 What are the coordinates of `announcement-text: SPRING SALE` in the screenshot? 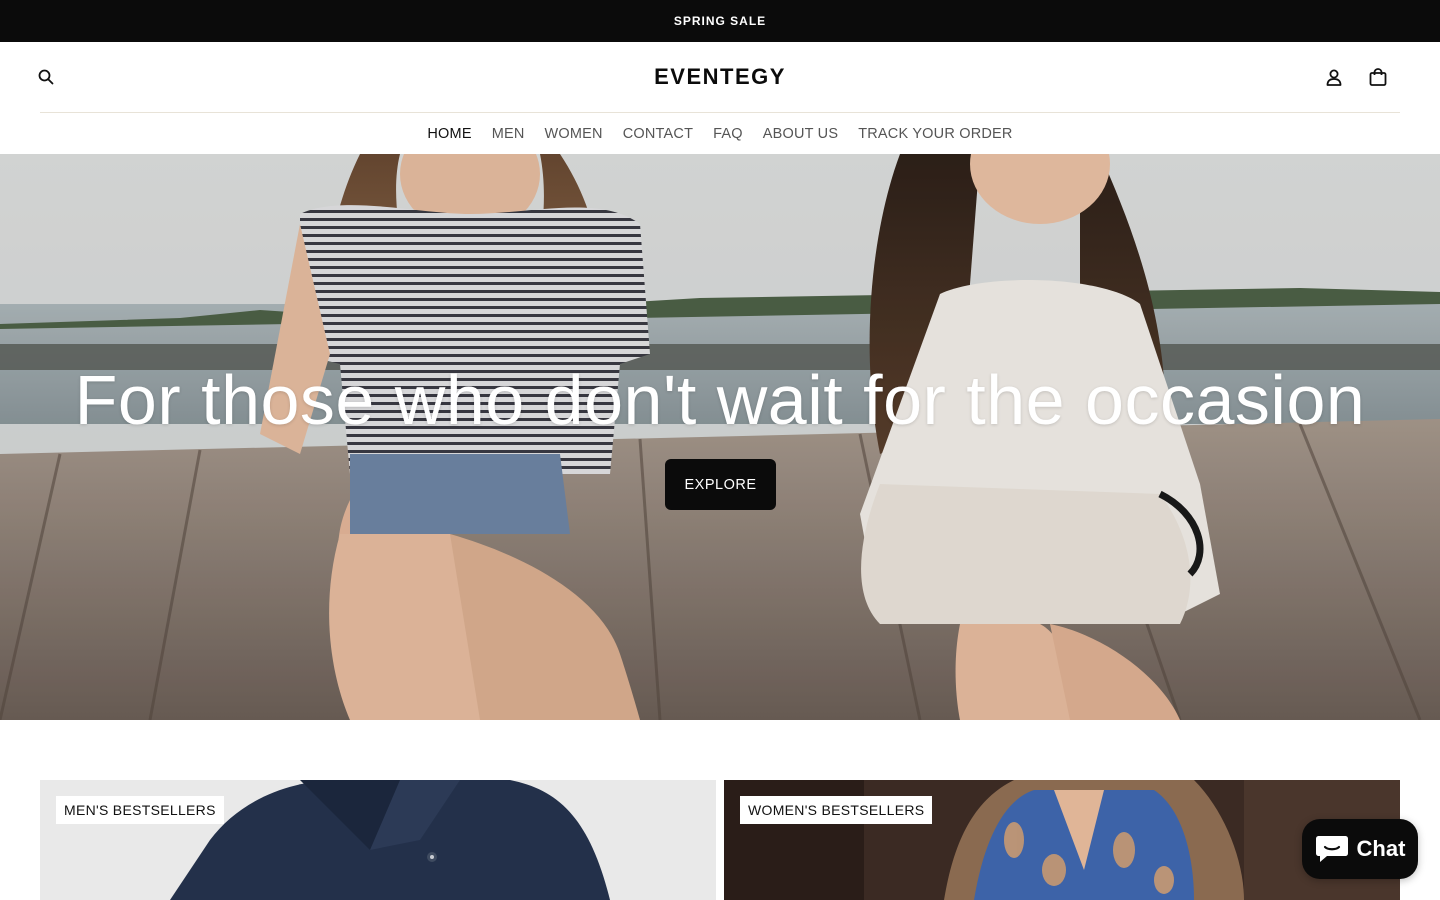 It's located at (720, 21).